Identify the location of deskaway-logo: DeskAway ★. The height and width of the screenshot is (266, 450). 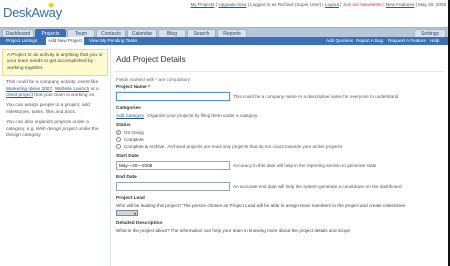
(32, 10).